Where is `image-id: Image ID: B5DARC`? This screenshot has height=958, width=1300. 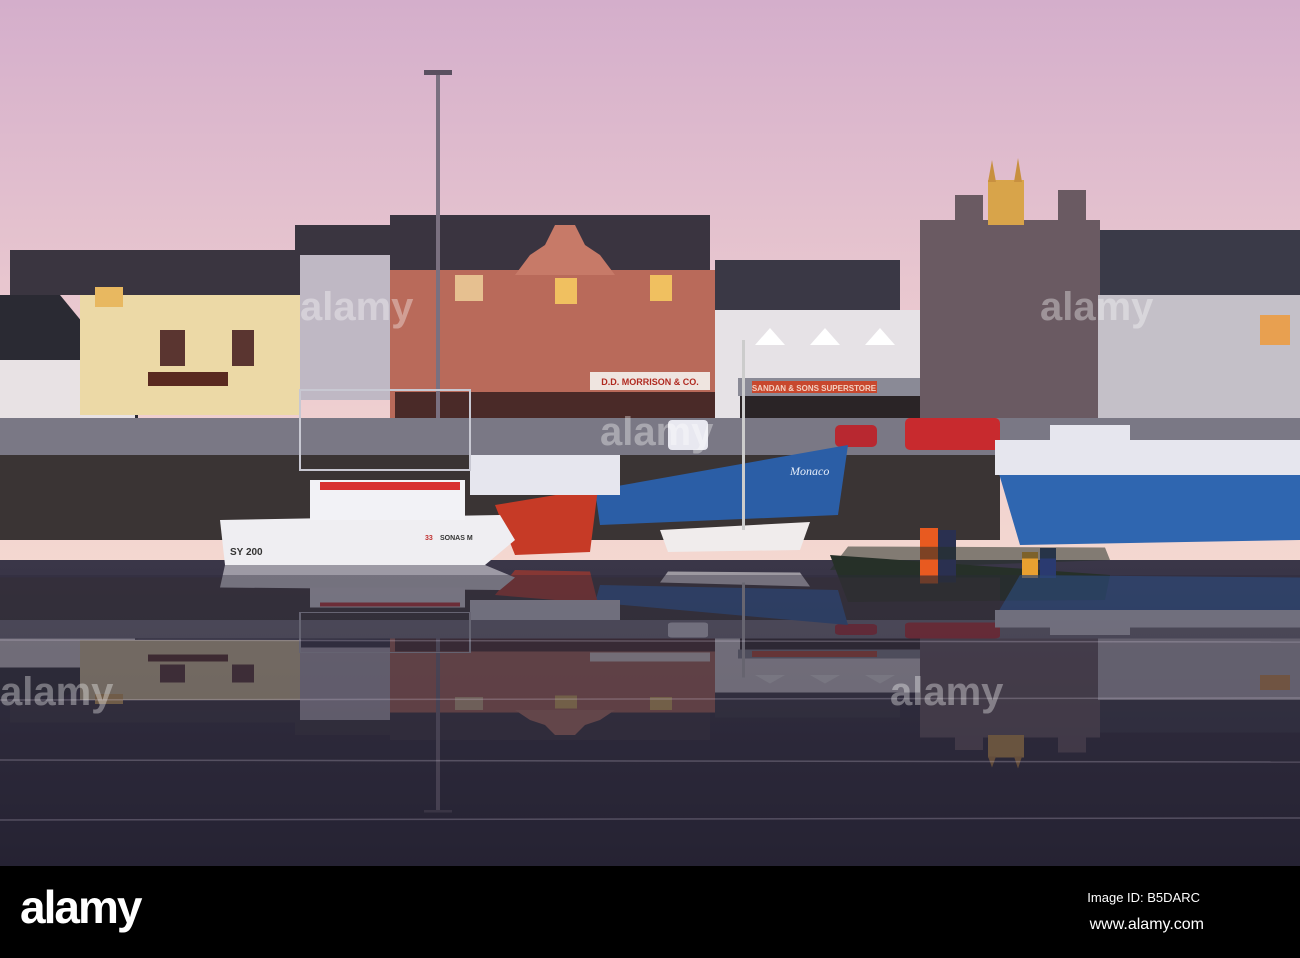 image-id: Image ID: B5DARC is located at coordinates (1143, 897).